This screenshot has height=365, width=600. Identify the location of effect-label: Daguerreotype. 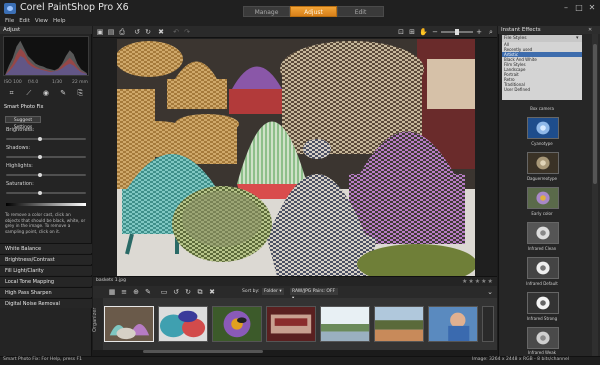
(542, 178).